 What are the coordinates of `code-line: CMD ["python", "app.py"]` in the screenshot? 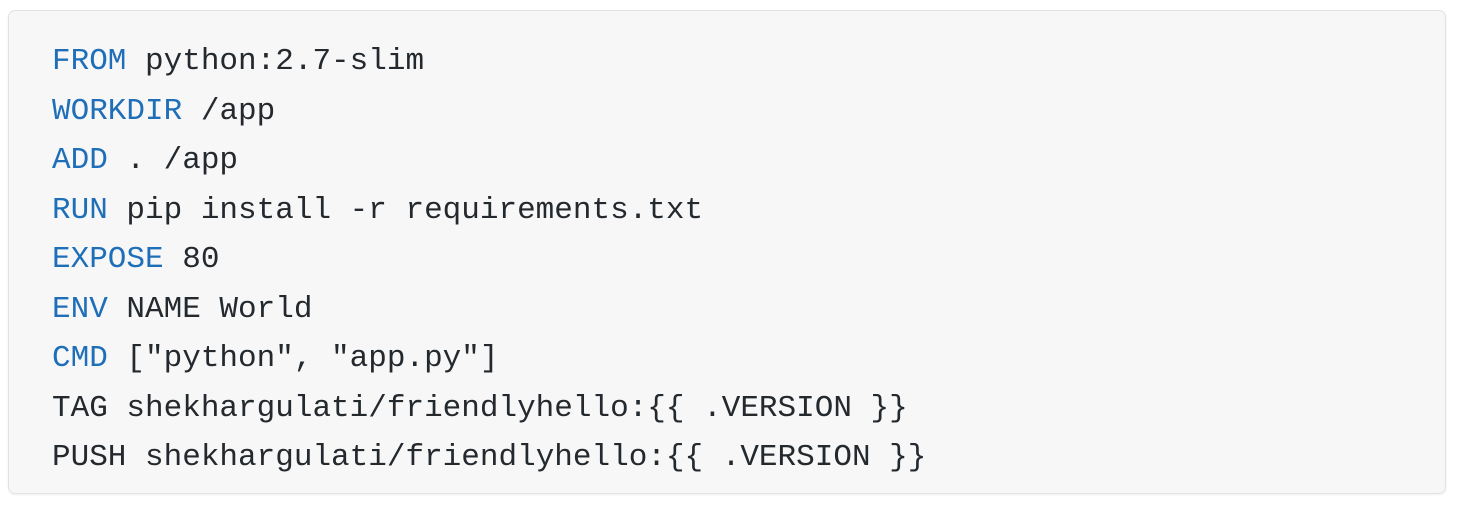 It's located at (748, 359).